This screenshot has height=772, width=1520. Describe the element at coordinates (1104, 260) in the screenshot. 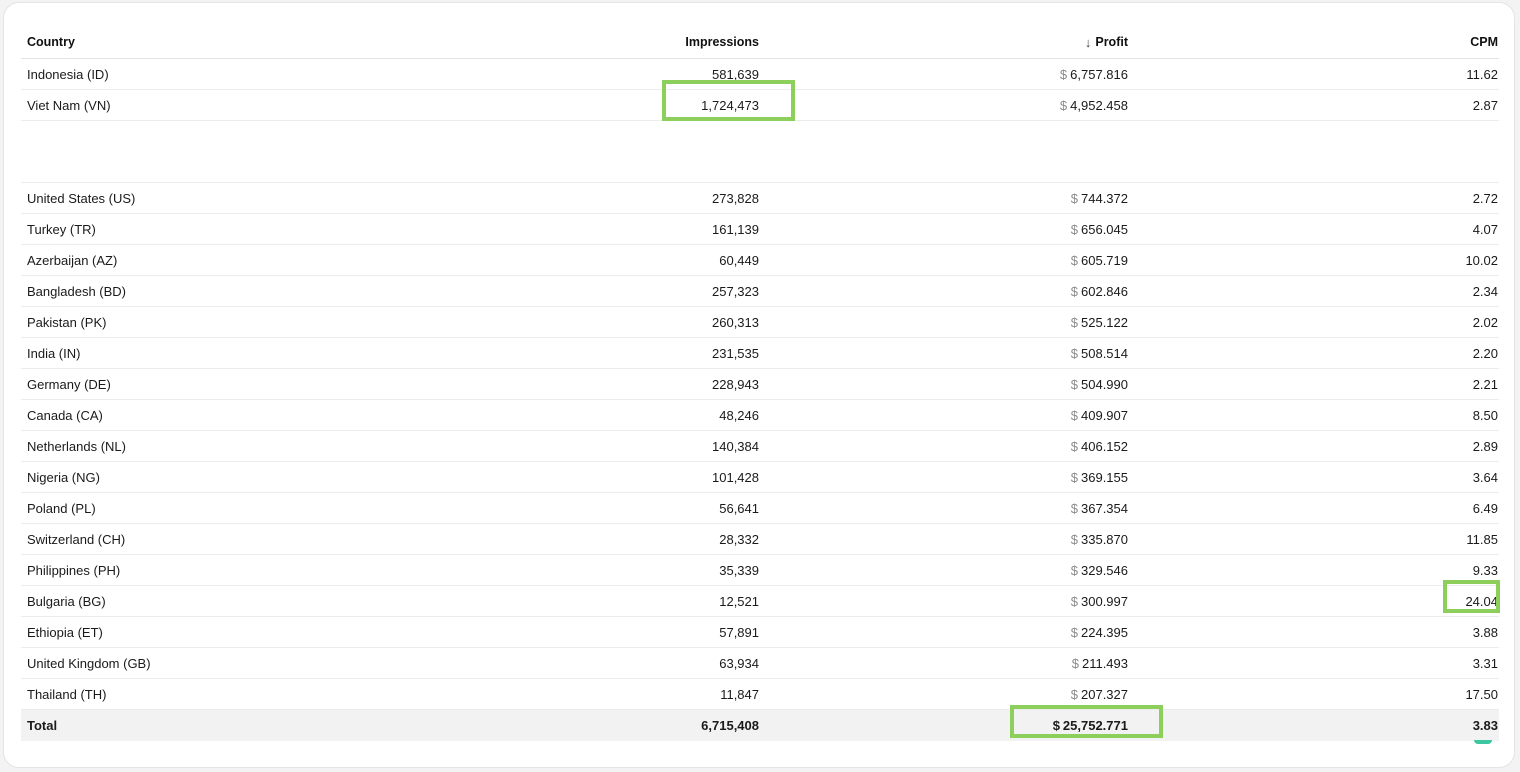

I see `cell-profit-value: 605.719` at that location.